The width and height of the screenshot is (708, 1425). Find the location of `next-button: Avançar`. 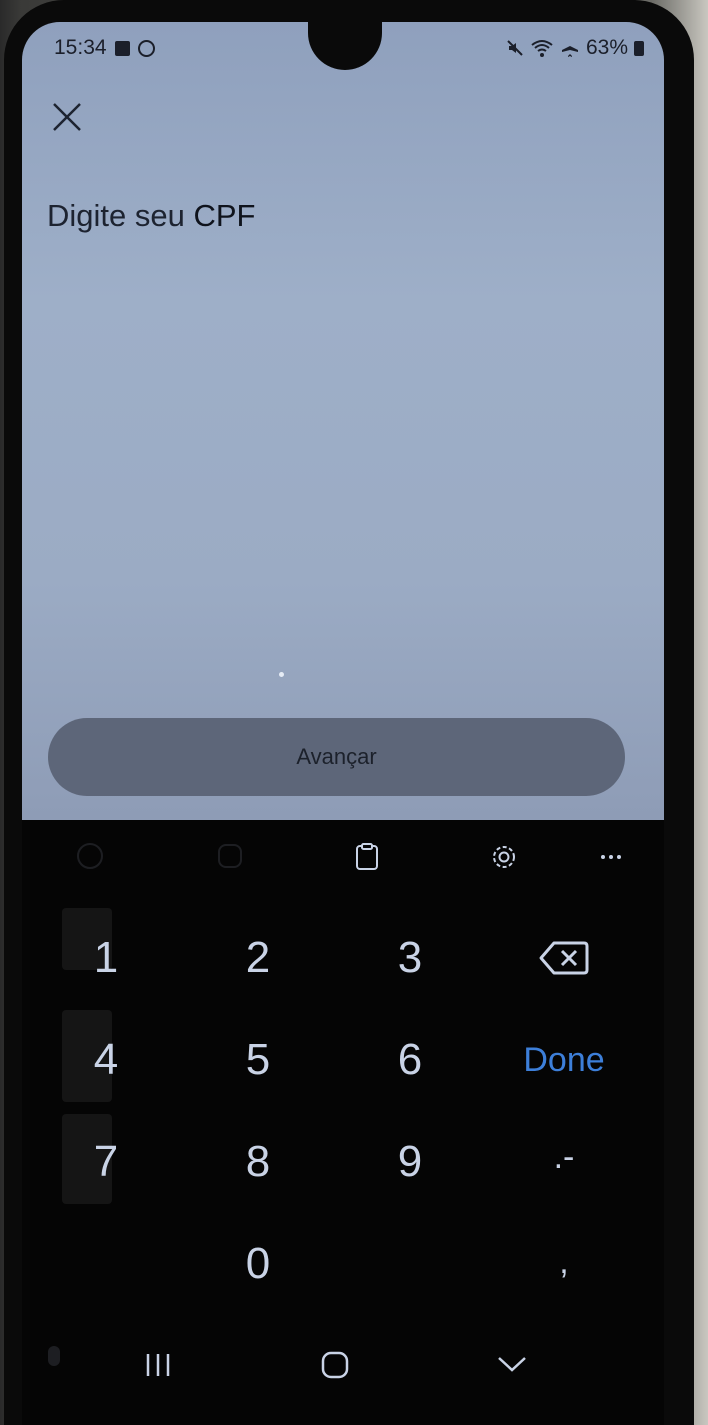

next-button: Avançar is located at coordinates (336, 757).